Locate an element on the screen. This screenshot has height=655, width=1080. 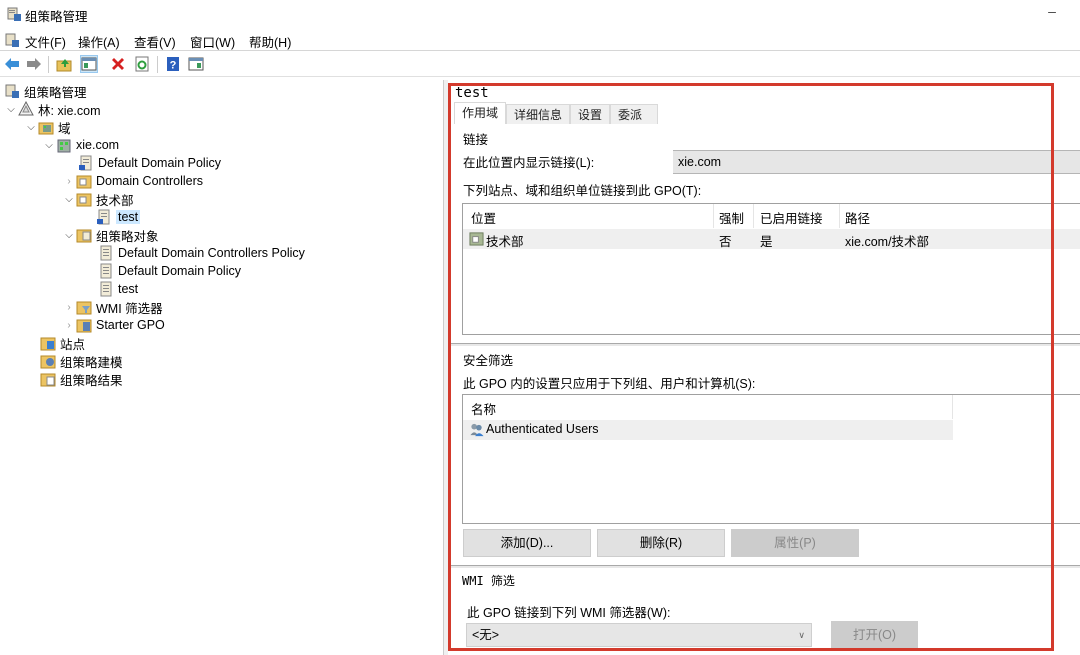
ou-icon is located at coordinates (84, 182).